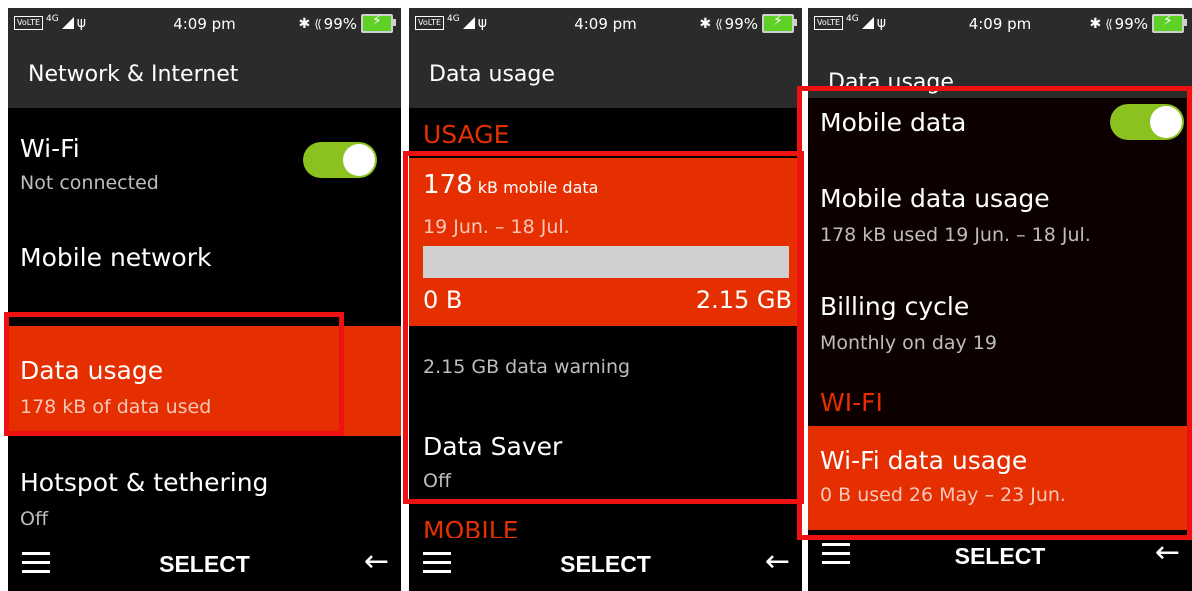 The width and height of the screenshot is (1192, 591). What do you see at coordinates (359, 160) in the screenshot?
I see `toggle-knob` at bounding box center [359, 160].